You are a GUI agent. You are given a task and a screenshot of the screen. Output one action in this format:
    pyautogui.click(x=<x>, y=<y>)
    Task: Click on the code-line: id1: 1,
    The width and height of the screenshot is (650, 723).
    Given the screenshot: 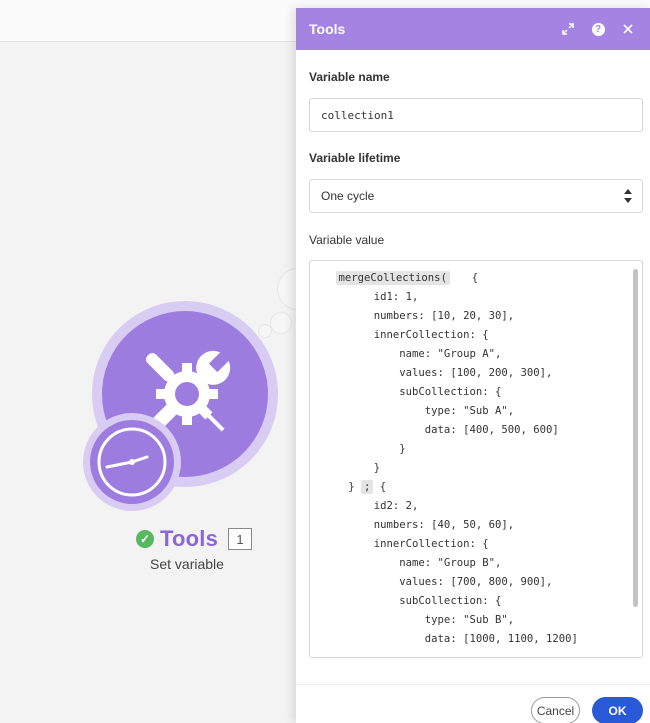 What is the action you would take?
    pyautogui.click(x=364, y=297)
    